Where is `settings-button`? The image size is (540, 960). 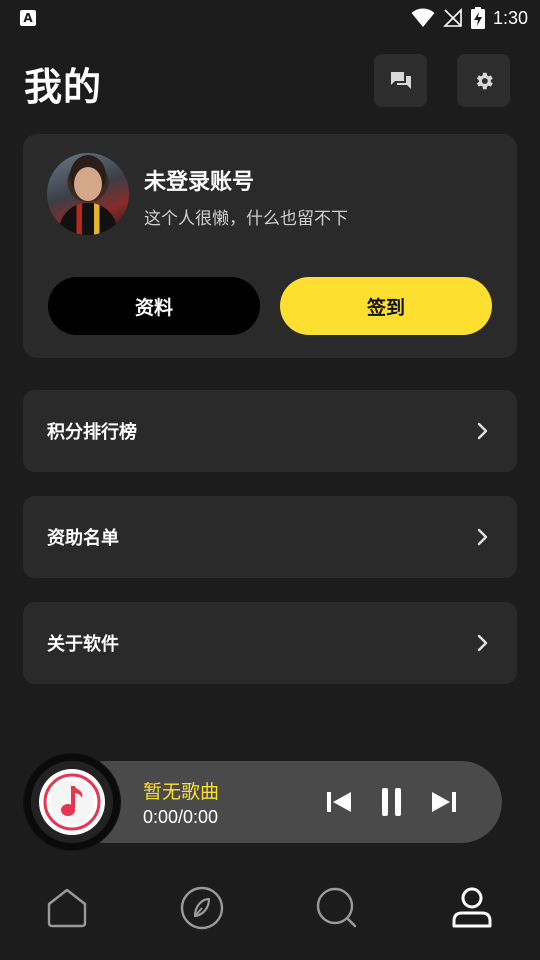
settings-button is located at coordinates (483, 80).